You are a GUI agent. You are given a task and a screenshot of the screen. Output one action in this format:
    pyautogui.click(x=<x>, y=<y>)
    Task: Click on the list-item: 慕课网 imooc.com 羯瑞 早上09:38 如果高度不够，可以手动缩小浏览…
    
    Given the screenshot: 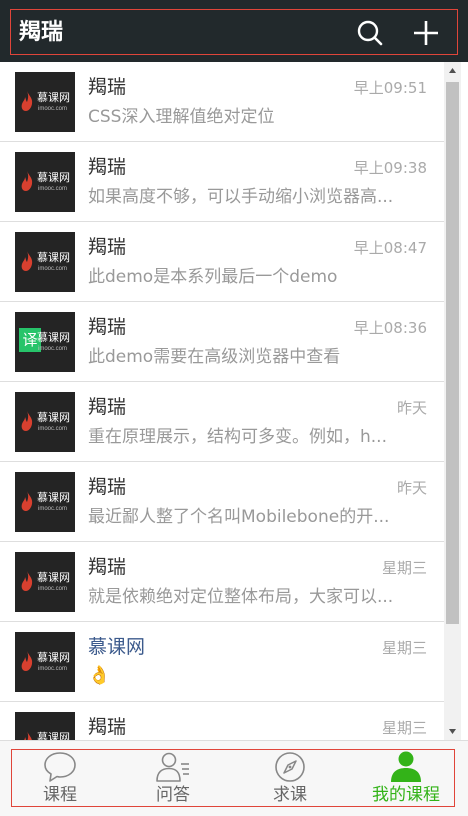 What is the action you would take?
    pyautogui.click(x=222, y=182)
    